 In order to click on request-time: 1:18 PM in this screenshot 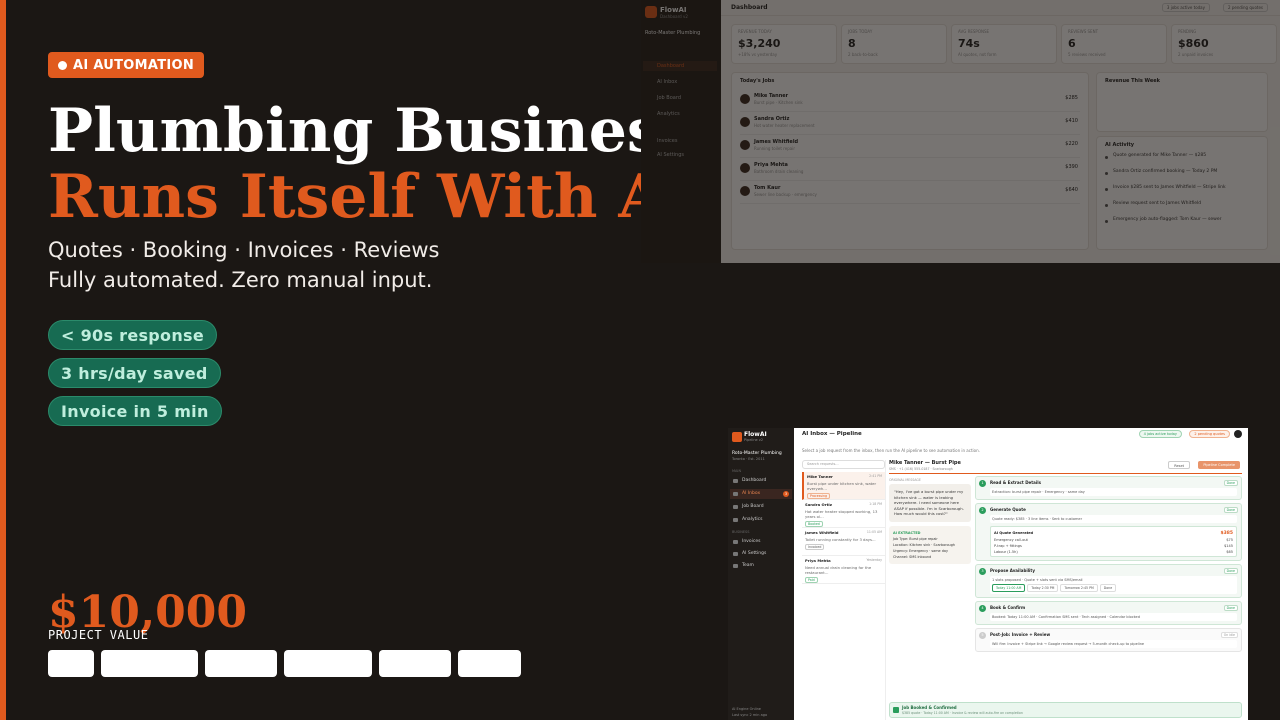, I will do `click(875, 504)`.